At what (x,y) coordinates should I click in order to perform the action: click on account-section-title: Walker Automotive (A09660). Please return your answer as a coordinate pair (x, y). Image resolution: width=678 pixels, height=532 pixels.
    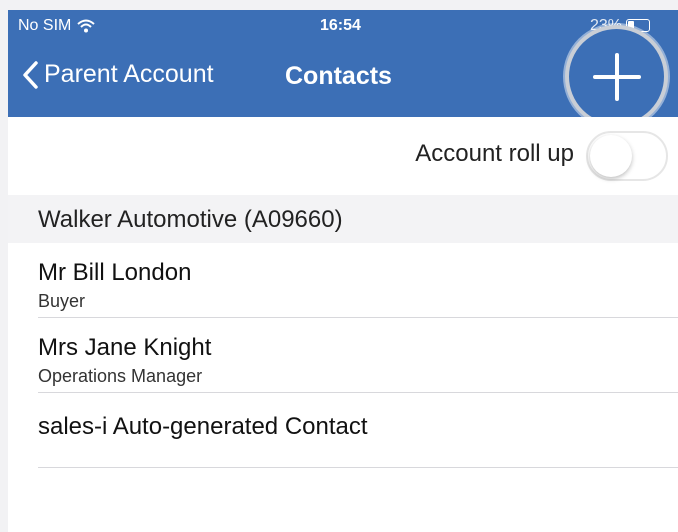
    Looking at the image, I should click on (190, 219).